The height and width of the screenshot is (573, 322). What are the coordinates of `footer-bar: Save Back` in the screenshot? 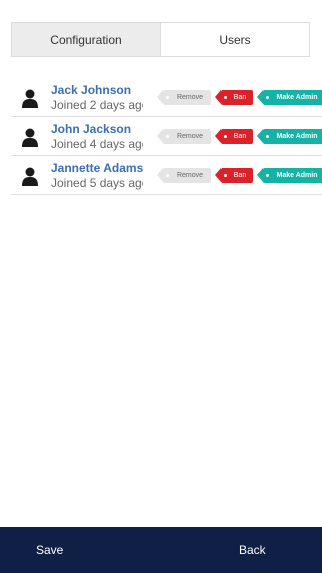 It's located at (161, 550).